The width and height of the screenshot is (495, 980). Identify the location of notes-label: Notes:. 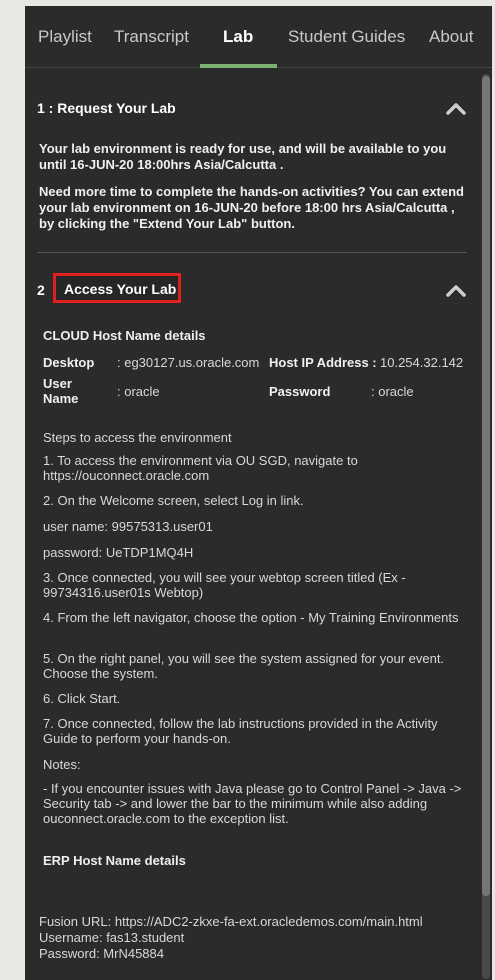
(62, 764).